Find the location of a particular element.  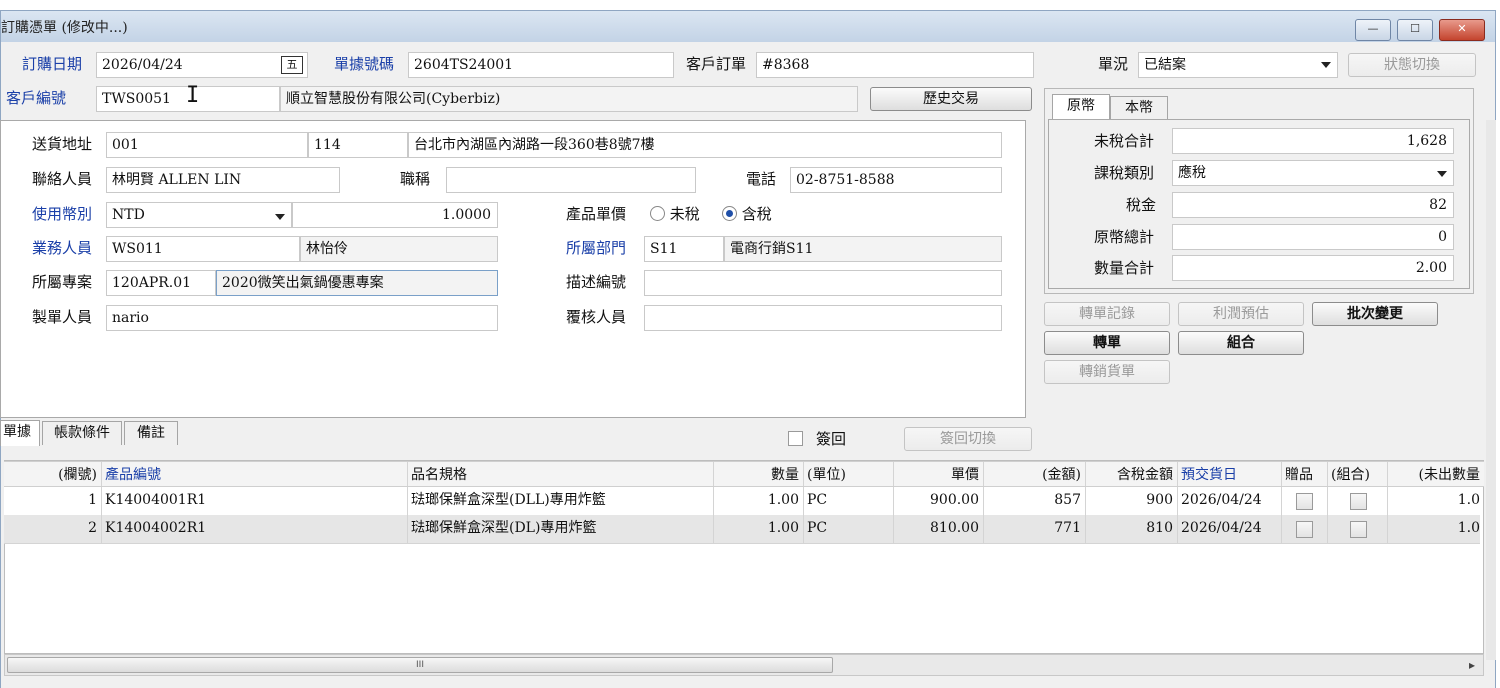

customer-order-field: #8368 is located at coordinates (895, 65).